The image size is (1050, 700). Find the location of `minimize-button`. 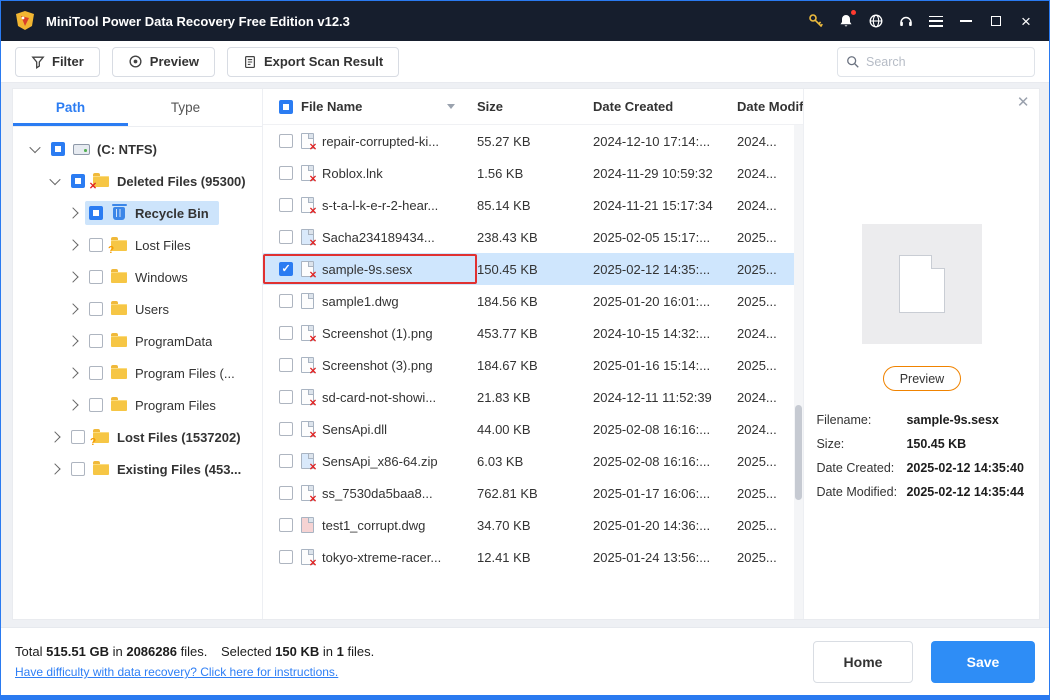

minimize-button is located at coordinates (966, 21).